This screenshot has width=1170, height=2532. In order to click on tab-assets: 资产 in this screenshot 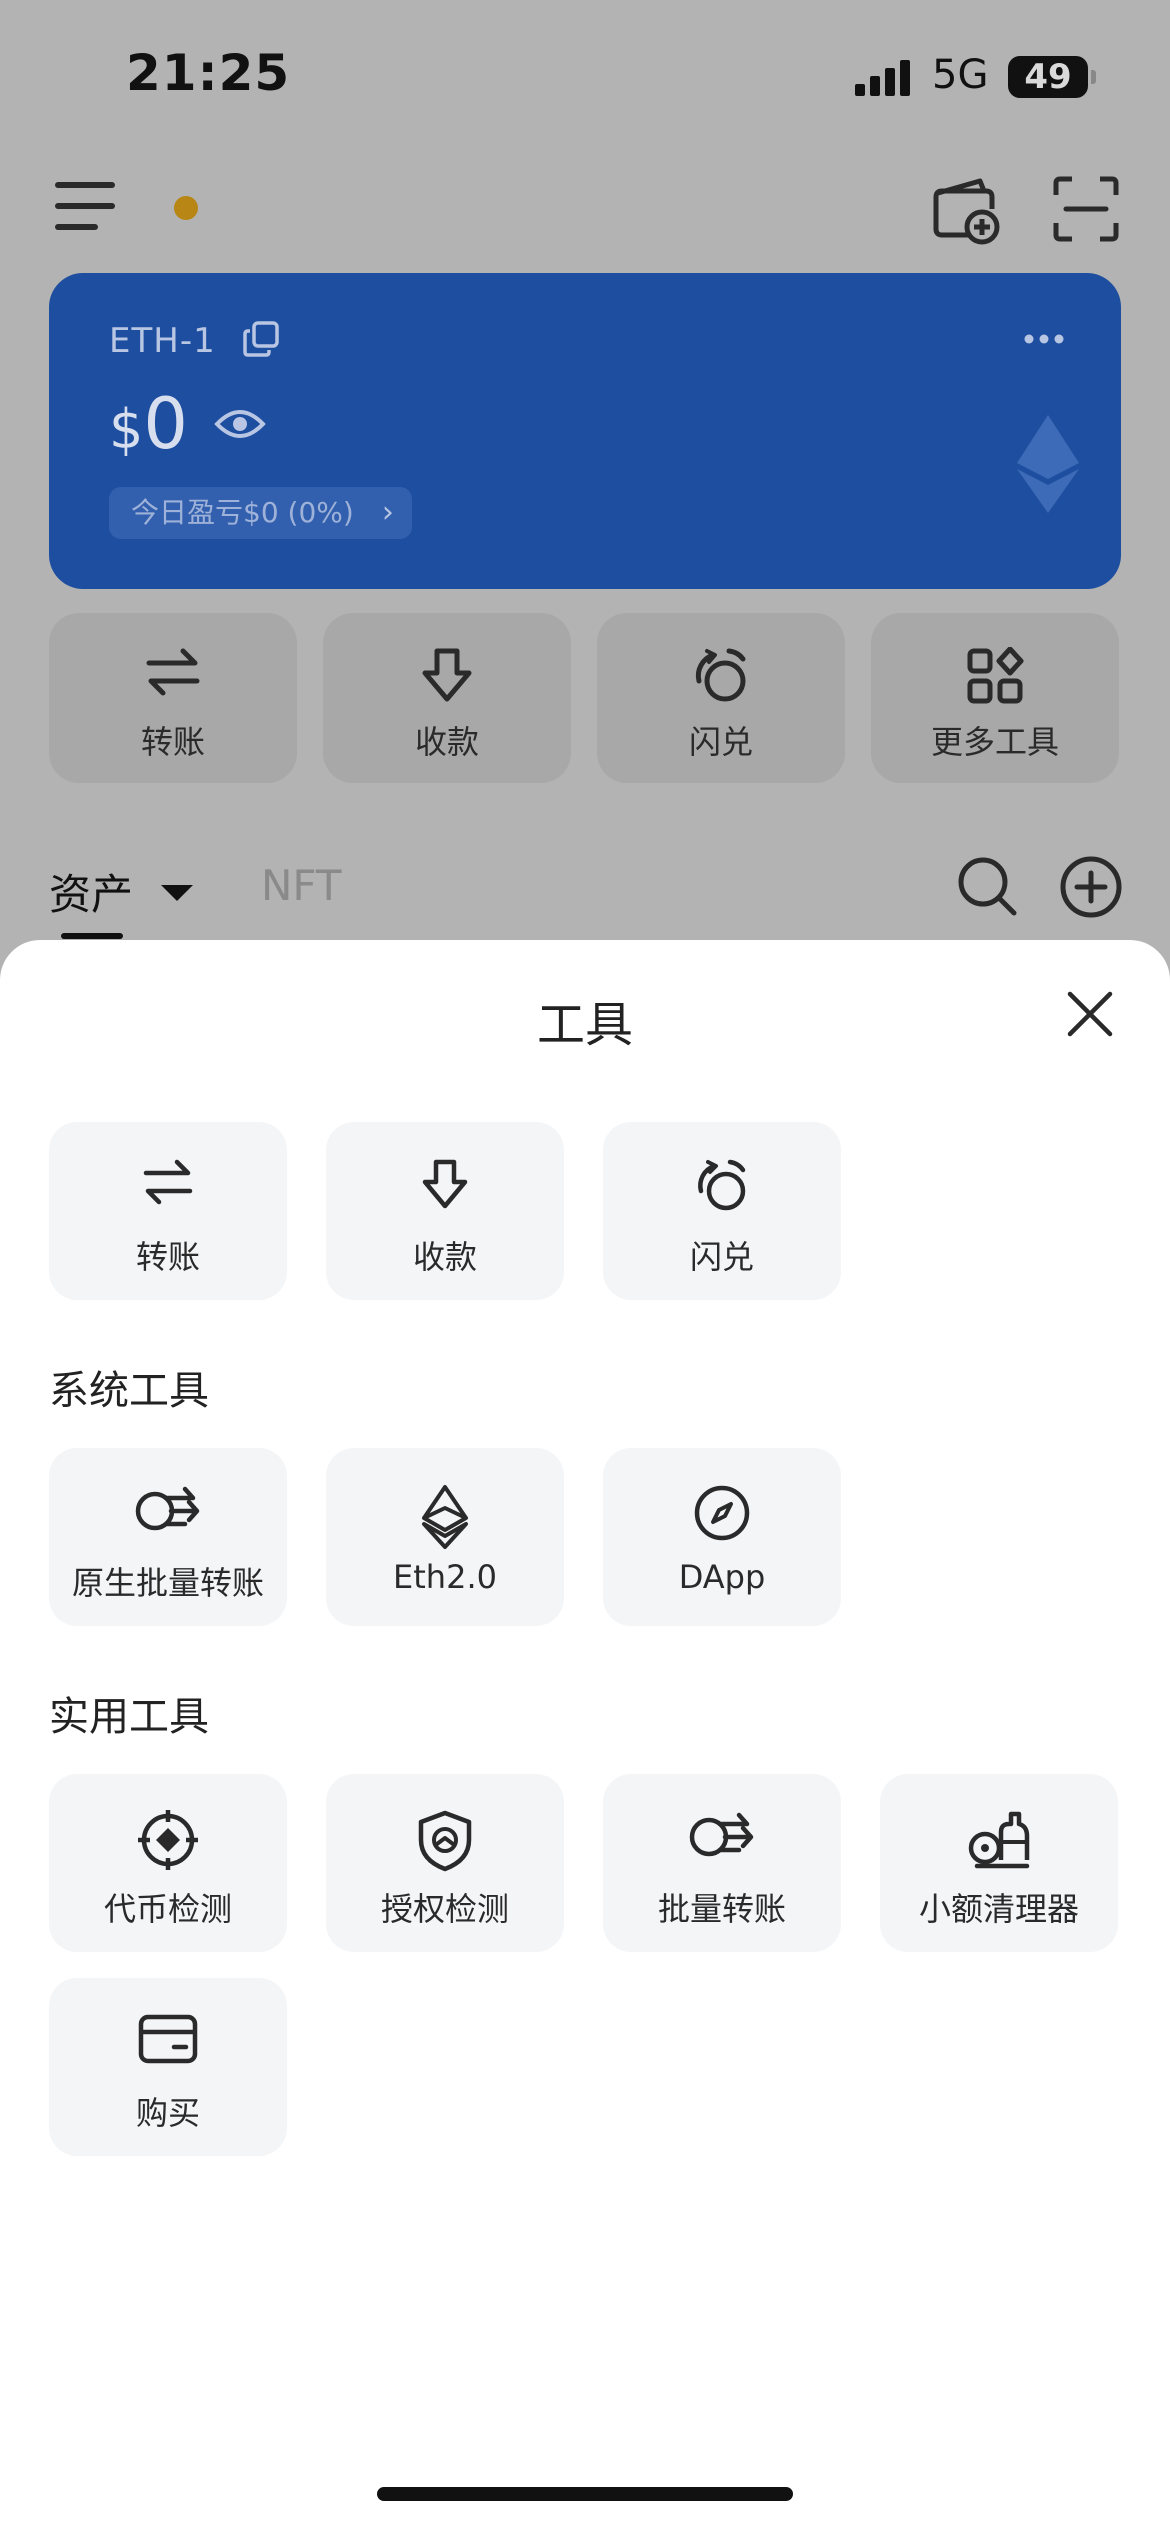, I will do `click(91, 891)`.